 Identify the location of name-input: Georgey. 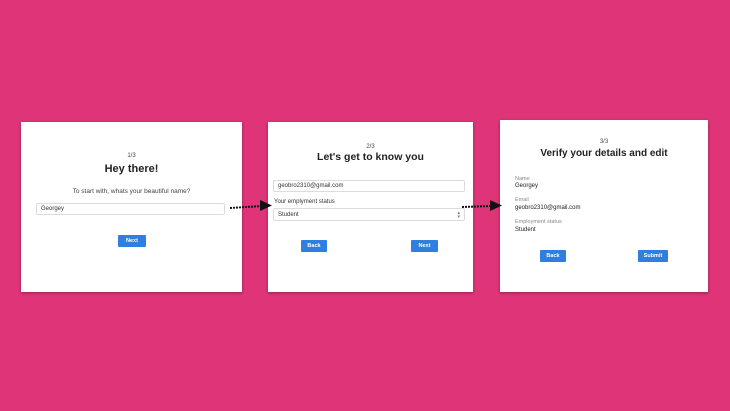
(130, 209).